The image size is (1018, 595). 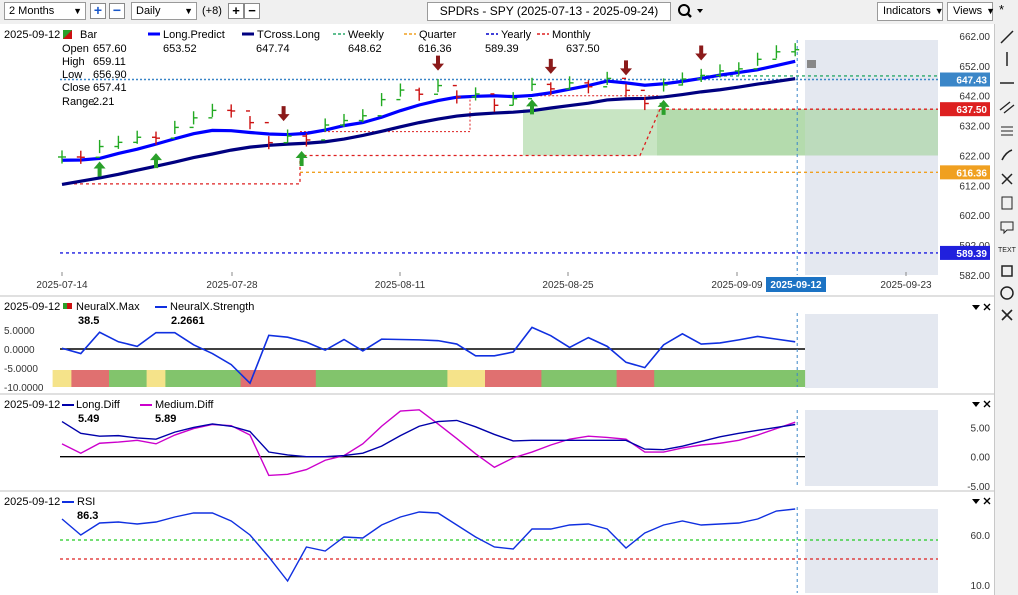 What do you see at coordinates (1007, 155) in the screenshot?
I see `brush-tool-icon` at bounding box center [1007, 155].